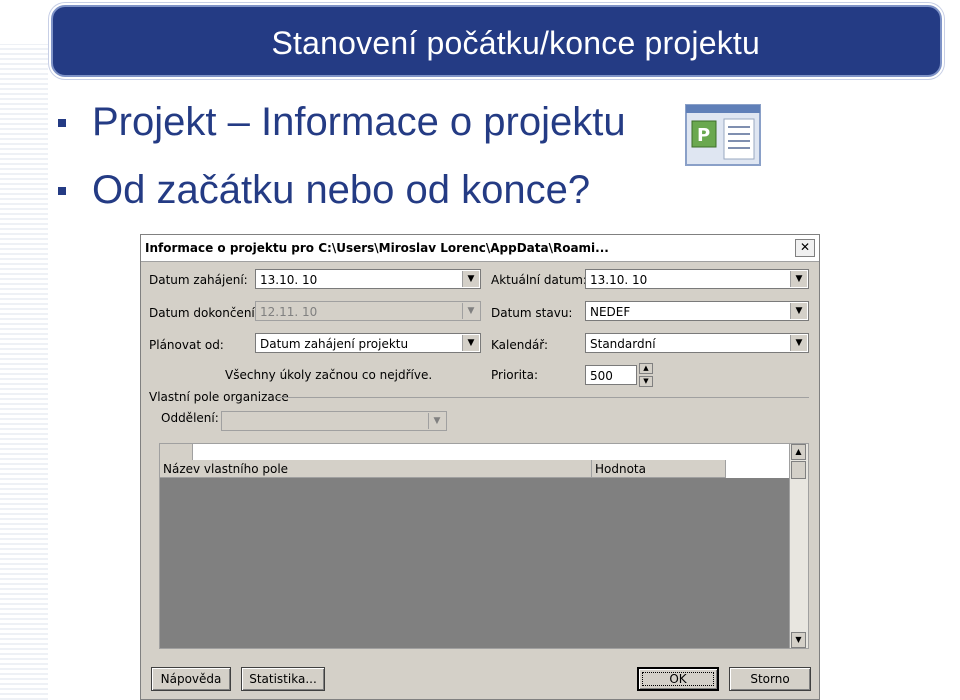 The height and width of the screenshot is (700, 960). I want to click on scroll-down-icon: ▼, so click(798, 640).